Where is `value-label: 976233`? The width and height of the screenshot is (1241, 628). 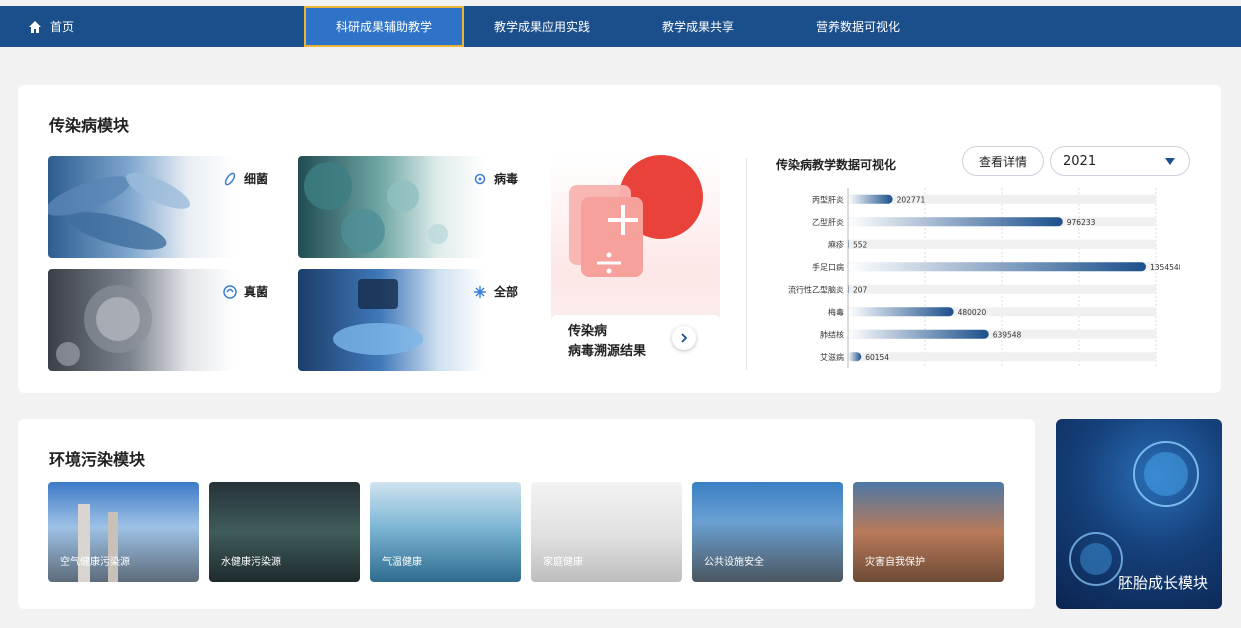 value-label: 976233 is located at coordinates (1081, 222).